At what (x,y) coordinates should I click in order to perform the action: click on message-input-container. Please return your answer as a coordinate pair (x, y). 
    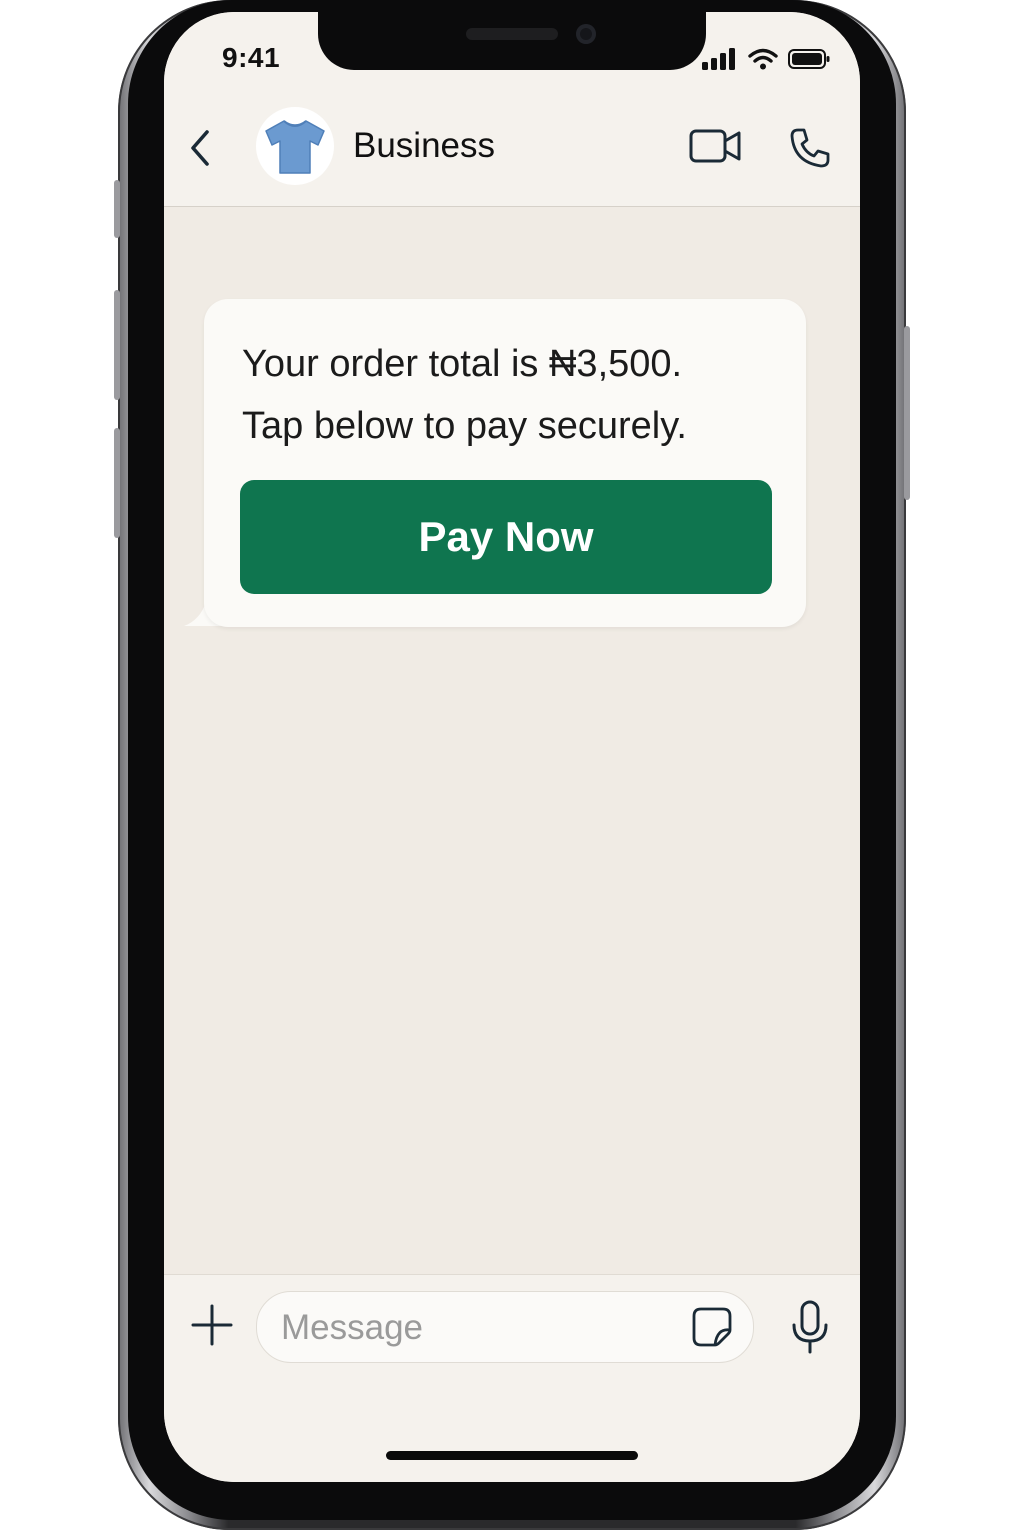
    Looking at the image, I should click on (505, 1327).